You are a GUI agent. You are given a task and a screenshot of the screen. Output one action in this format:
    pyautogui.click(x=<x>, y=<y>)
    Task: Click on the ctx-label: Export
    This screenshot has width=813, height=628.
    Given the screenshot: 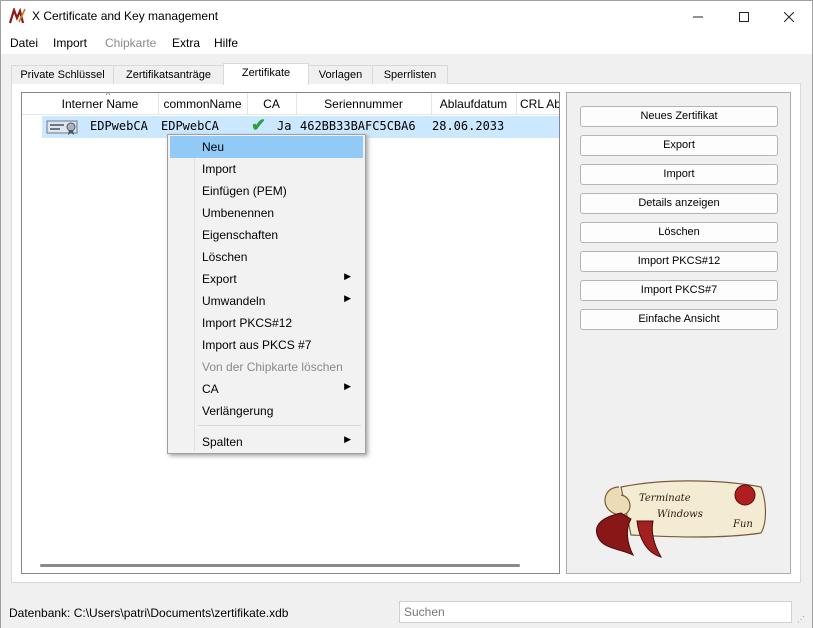 What is the action you would take?
    pyautogui.click(x=219, y=279)
    